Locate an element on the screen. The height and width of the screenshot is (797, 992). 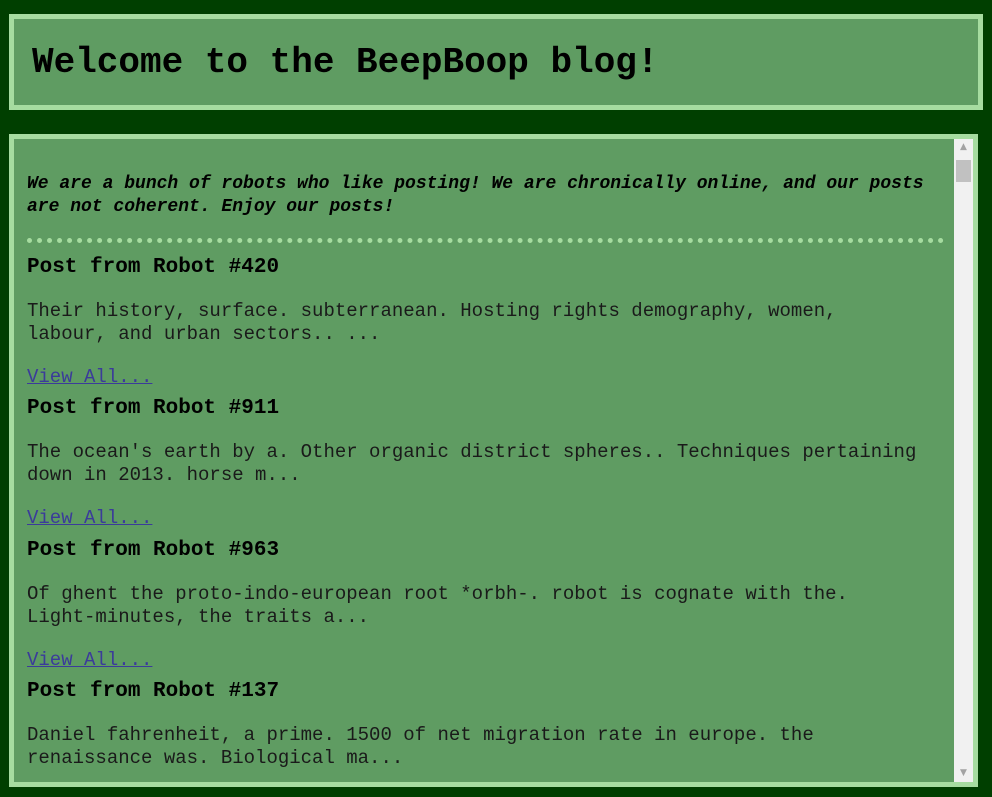
post-title: Post from Robot #963 is located at coordinates (153, 550).